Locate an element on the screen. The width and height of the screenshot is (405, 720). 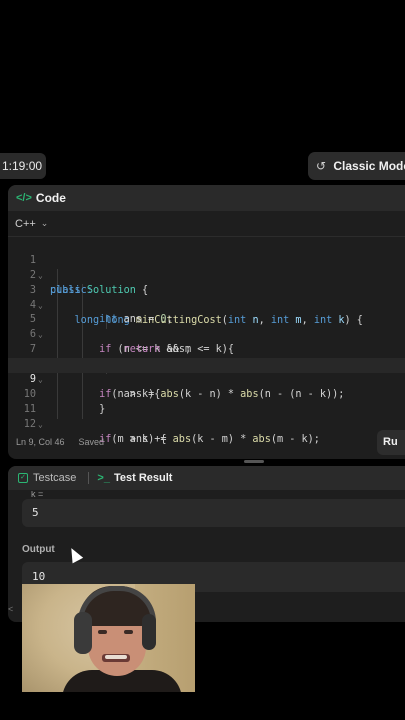
input-k-value: 5 is located at coordinates (213, 513).